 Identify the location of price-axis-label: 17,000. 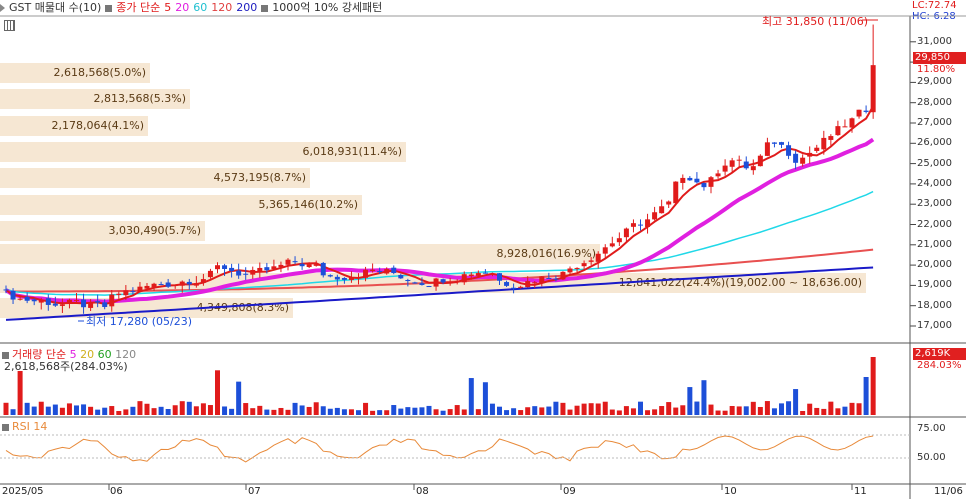
(934, 325).